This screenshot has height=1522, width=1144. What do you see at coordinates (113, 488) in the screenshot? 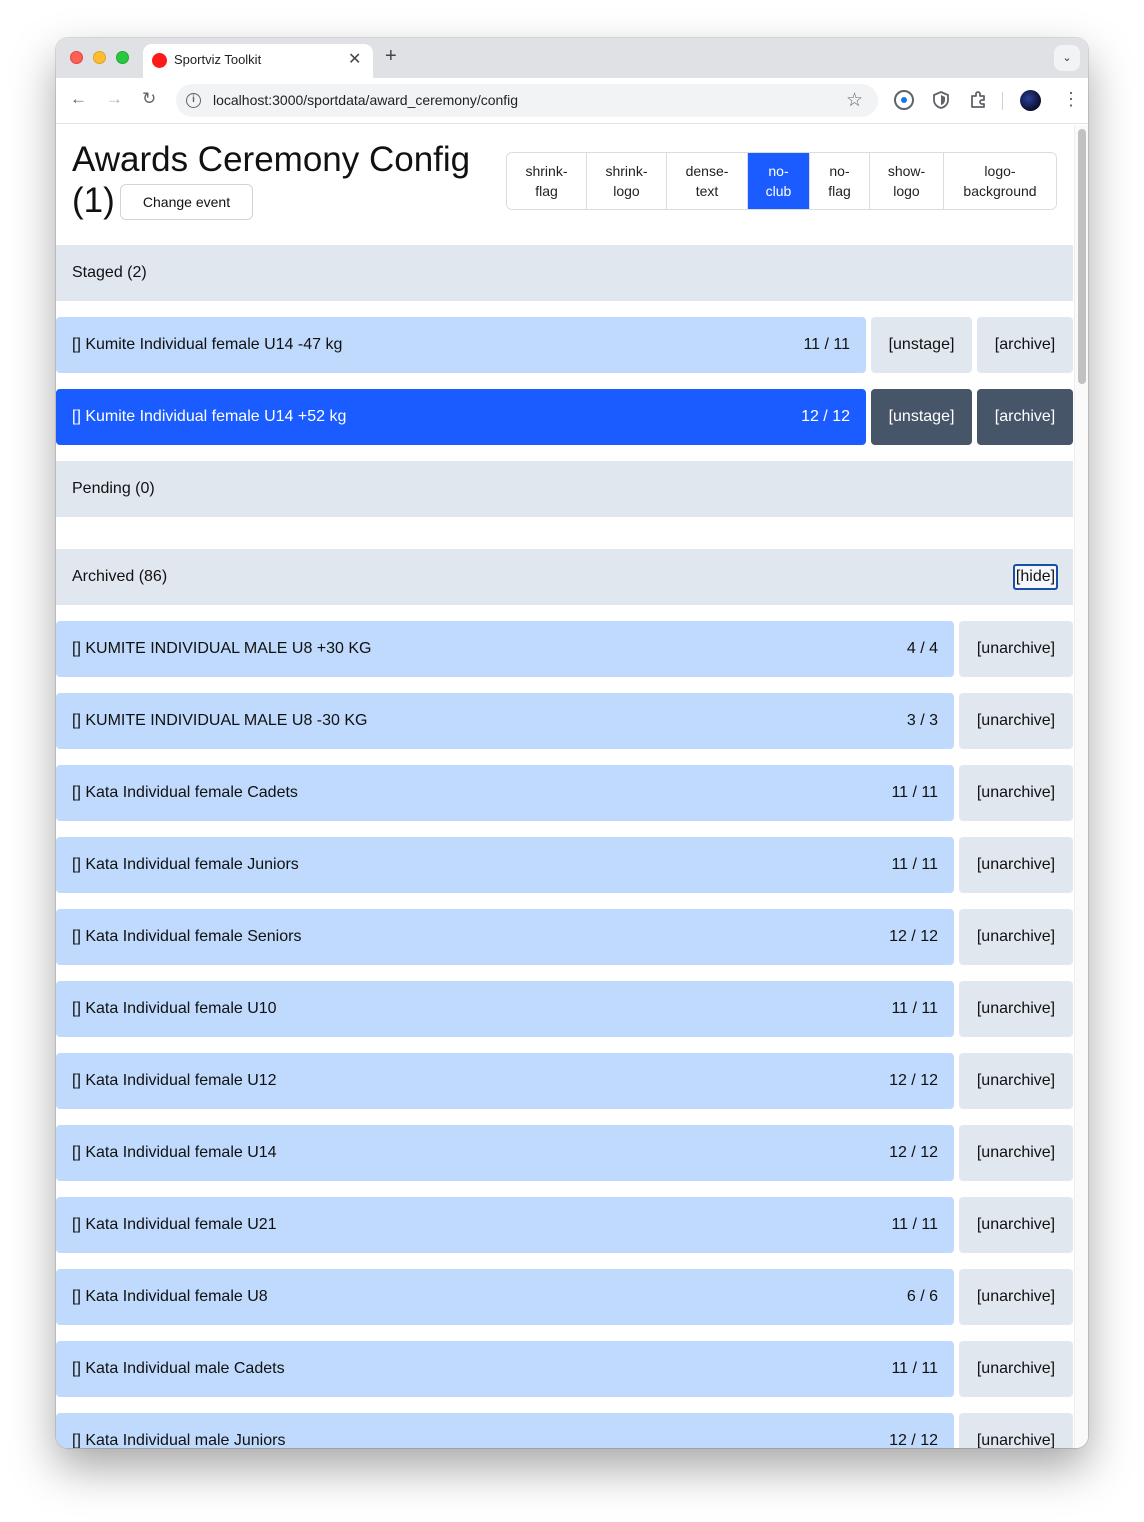
I see `pending-header-label: Pending (0)` at bounding box center [113, 488].